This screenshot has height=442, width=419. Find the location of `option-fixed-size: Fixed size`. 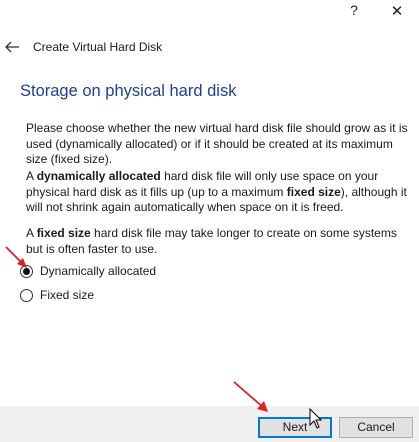

option-fixed-size: Fixed size is located at coordinates (57, 295).